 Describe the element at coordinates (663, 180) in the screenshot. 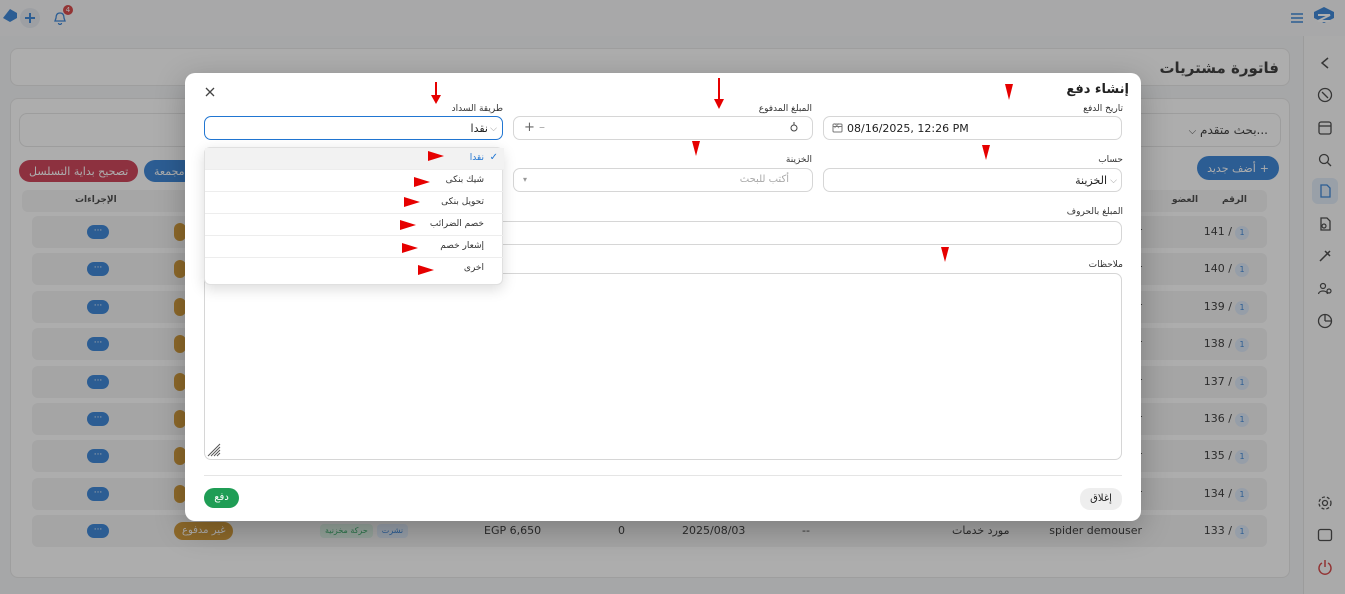

I see `treasury-select: أكتب للبحث ▾` at that location.